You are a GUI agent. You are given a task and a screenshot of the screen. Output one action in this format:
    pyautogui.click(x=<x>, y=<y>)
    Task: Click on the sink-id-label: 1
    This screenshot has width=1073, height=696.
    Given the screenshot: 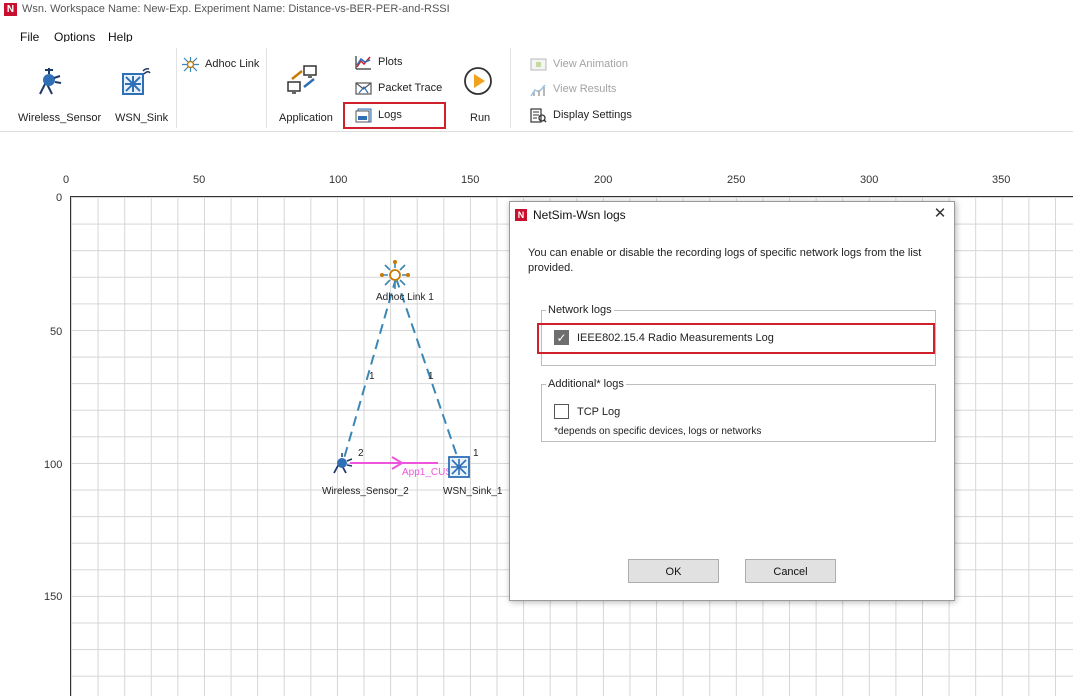 What is the action you would take?
    pyautogui.click(x=476, y=453)
    